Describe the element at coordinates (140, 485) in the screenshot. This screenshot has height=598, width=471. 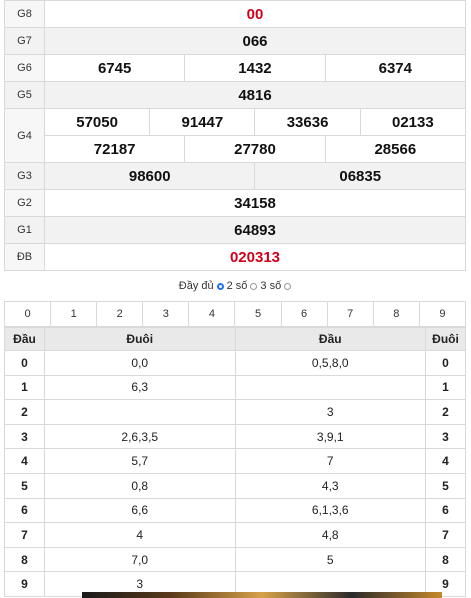
I see `loto-tails: 0,8` at that location.